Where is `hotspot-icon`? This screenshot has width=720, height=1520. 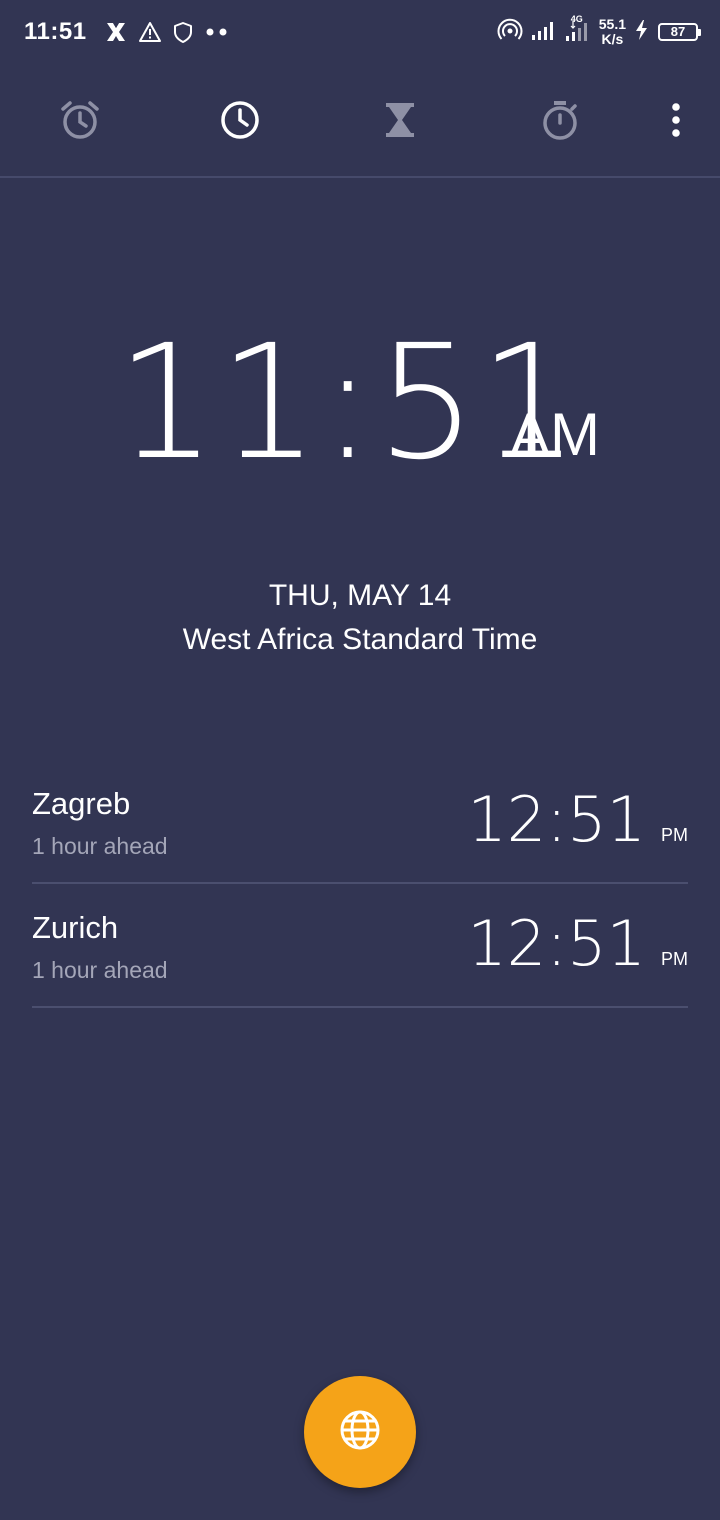 hotspot-icon is located at coordinates (510, 32).